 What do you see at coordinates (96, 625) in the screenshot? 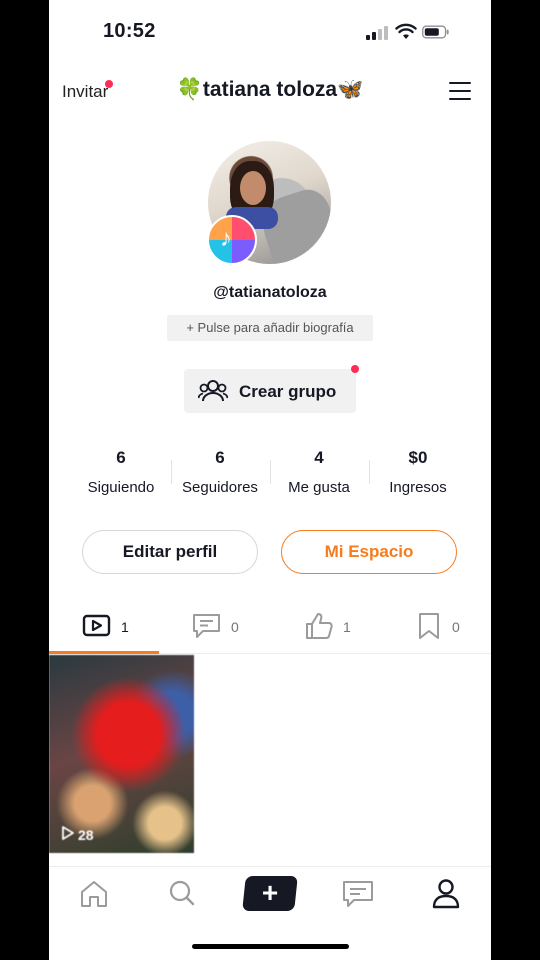
I see `video-icon` at bounding box center [96, 625].